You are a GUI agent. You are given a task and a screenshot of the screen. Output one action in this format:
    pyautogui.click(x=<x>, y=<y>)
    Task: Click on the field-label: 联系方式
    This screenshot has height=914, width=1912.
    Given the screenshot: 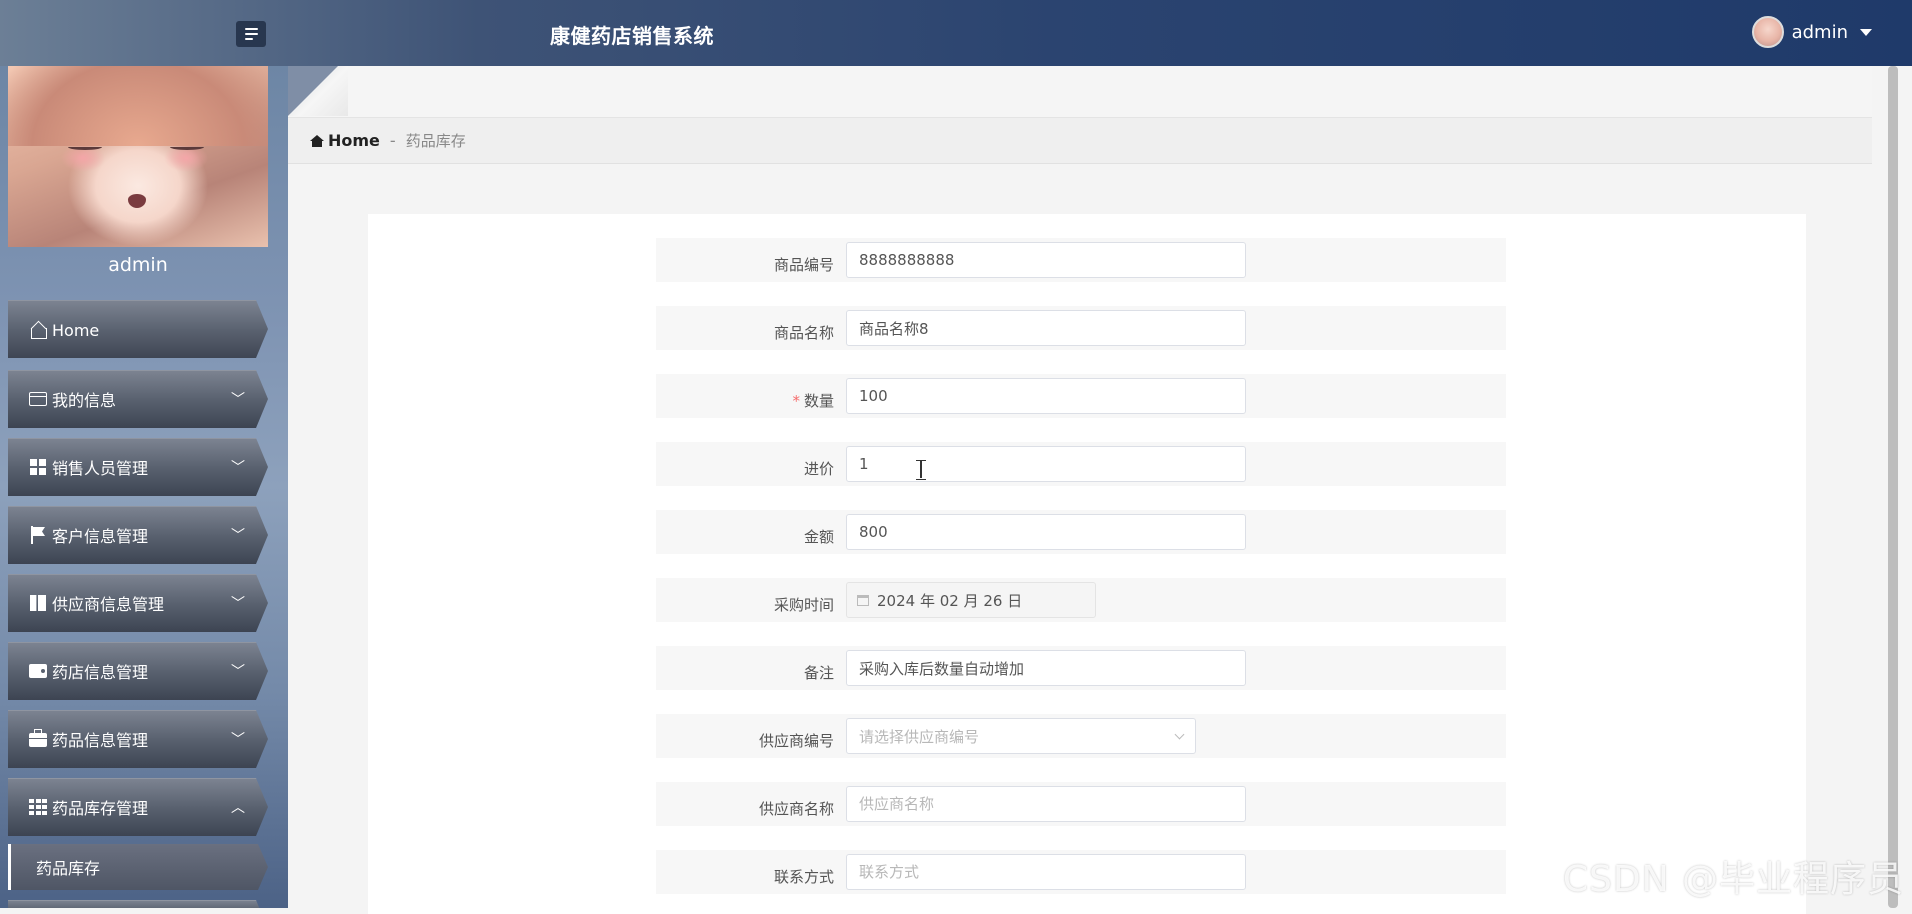 What is the action you would take?
    pyautogui.click(x=803, y=876)
    